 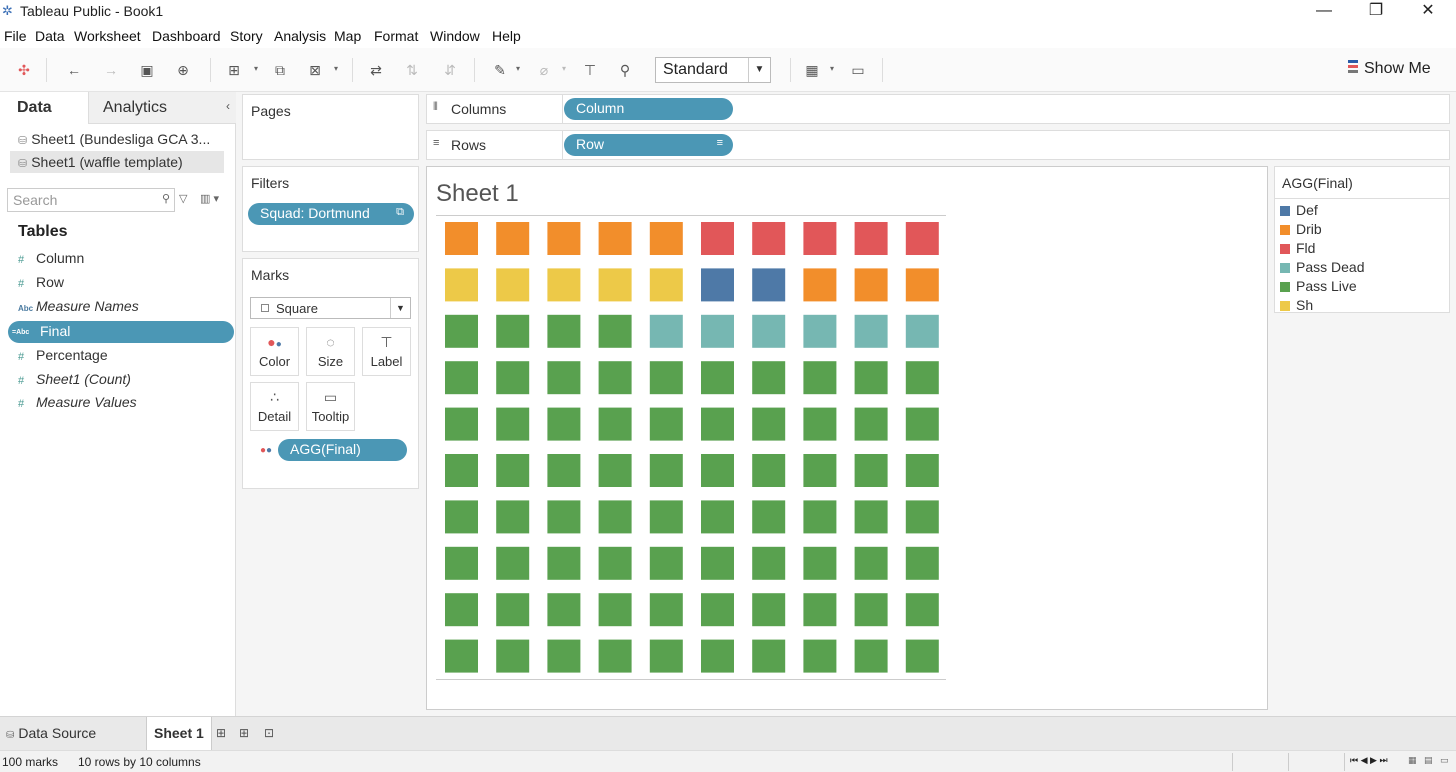 What do you see at coordinates (938, 145) in the screenshot?
I see `rows-shelf: ≡ Rows Row ≡` at bounding box center [938, 145].